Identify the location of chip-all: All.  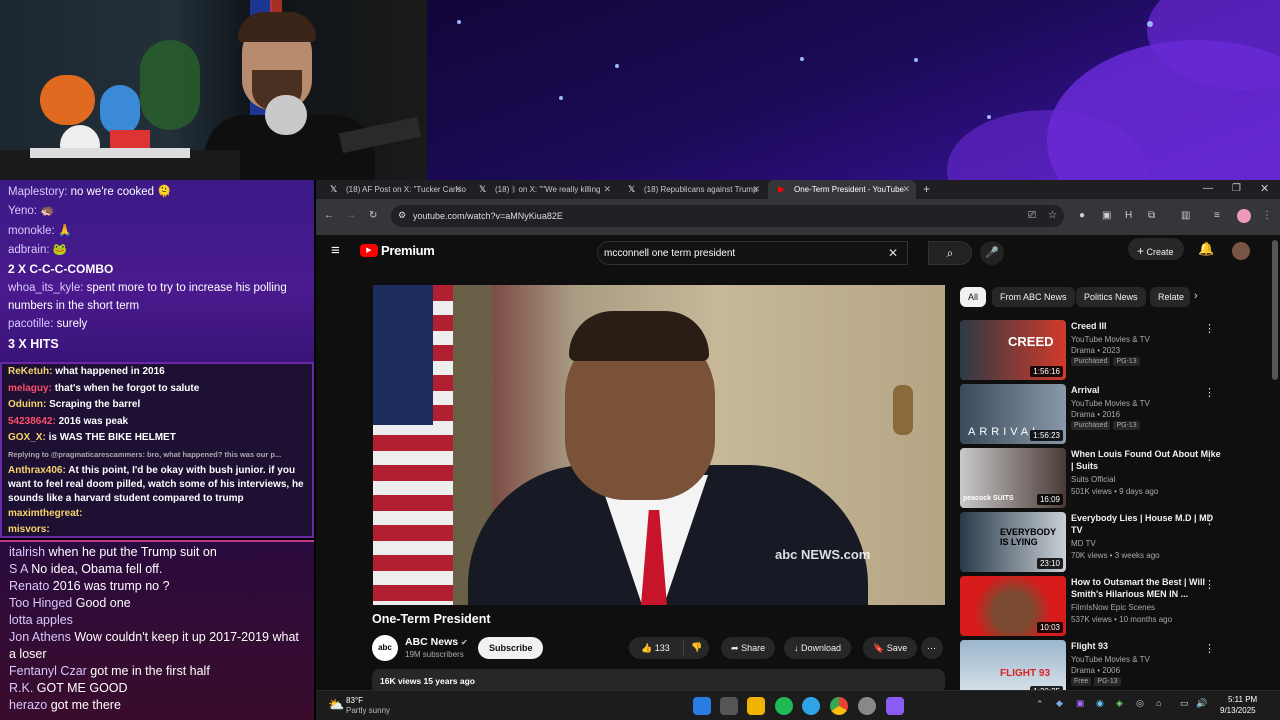
(973, 297).